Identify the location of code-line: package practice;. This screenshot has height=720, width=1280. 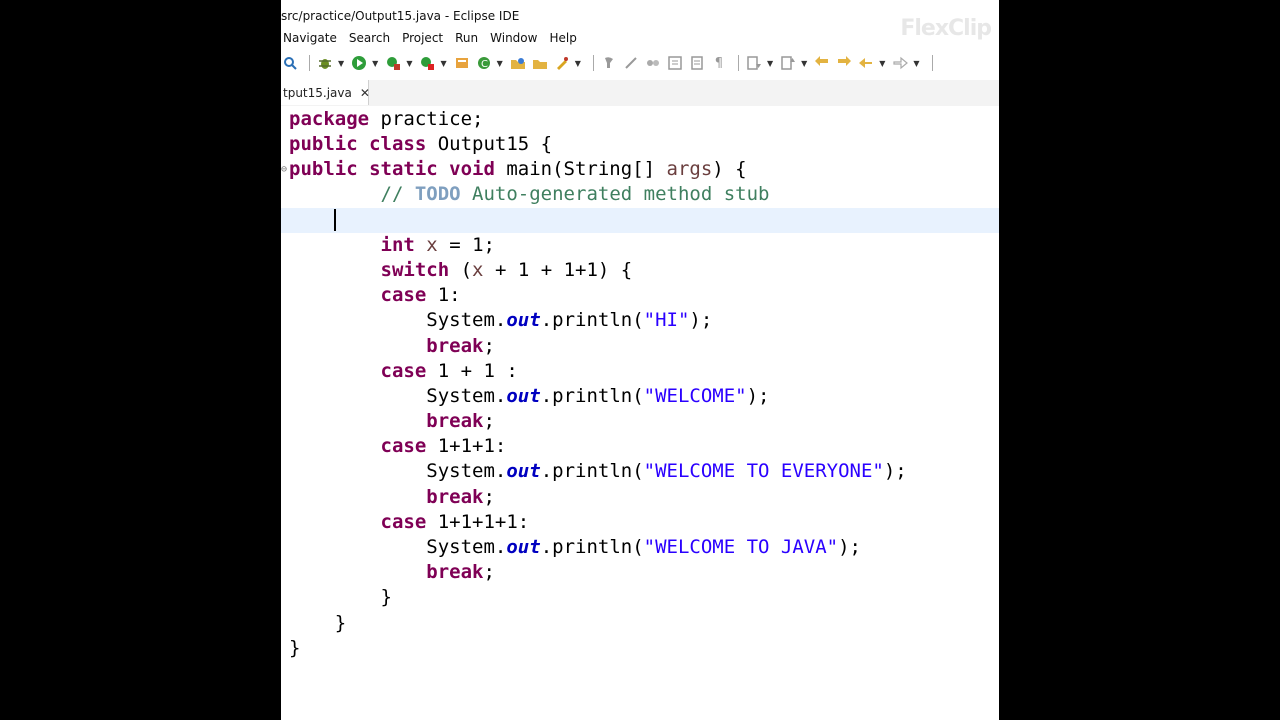
(644, 119).